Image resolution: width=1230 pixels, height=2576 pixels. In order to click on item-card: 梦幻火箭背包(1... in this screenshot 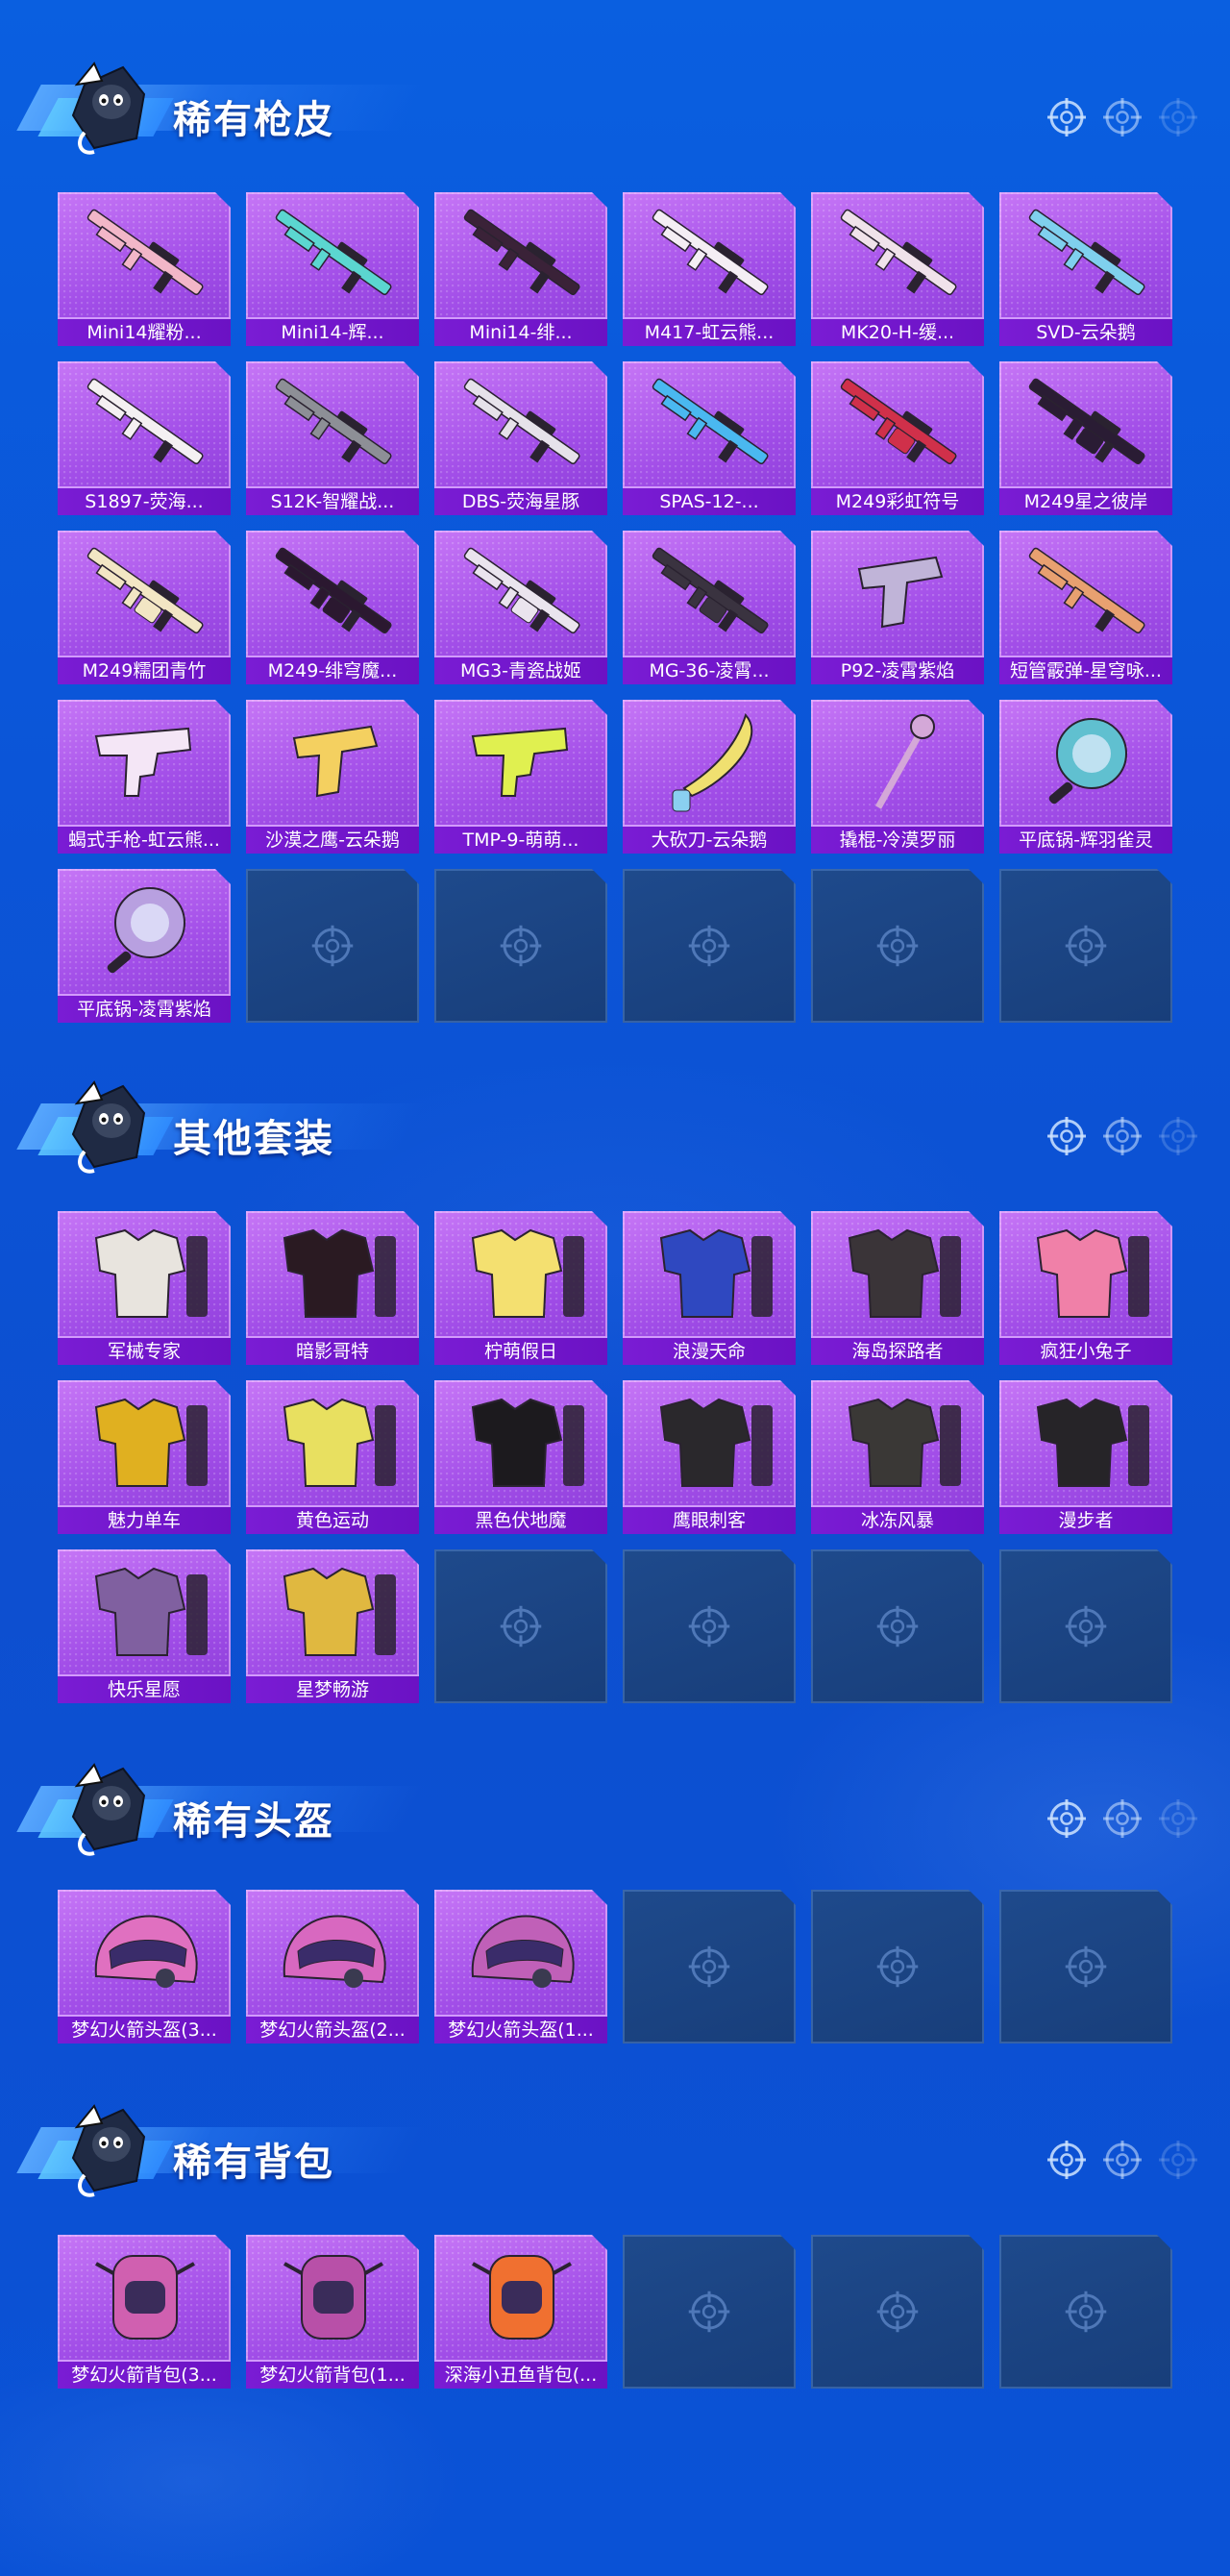, I will do `click(333, 2312)`.